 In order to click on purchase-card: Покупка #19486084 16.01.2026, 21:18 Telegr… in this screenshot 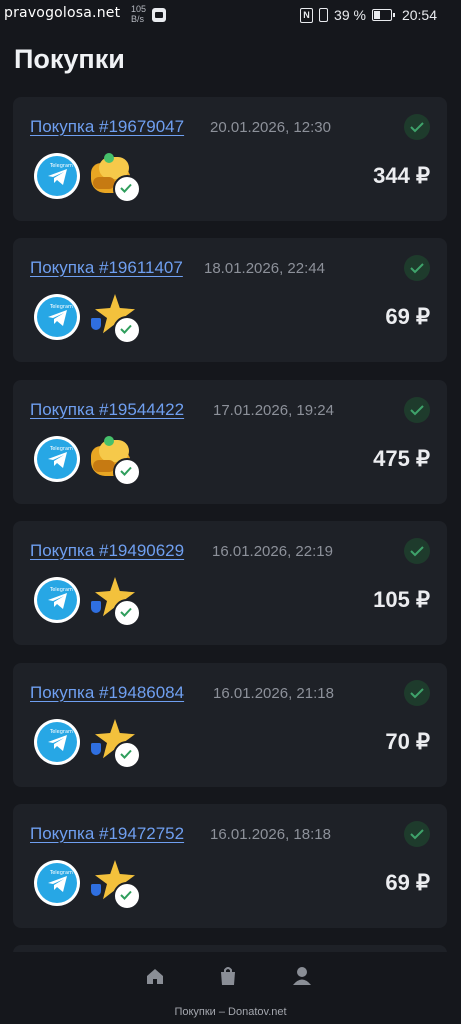, I will do `click(230, 725)`.